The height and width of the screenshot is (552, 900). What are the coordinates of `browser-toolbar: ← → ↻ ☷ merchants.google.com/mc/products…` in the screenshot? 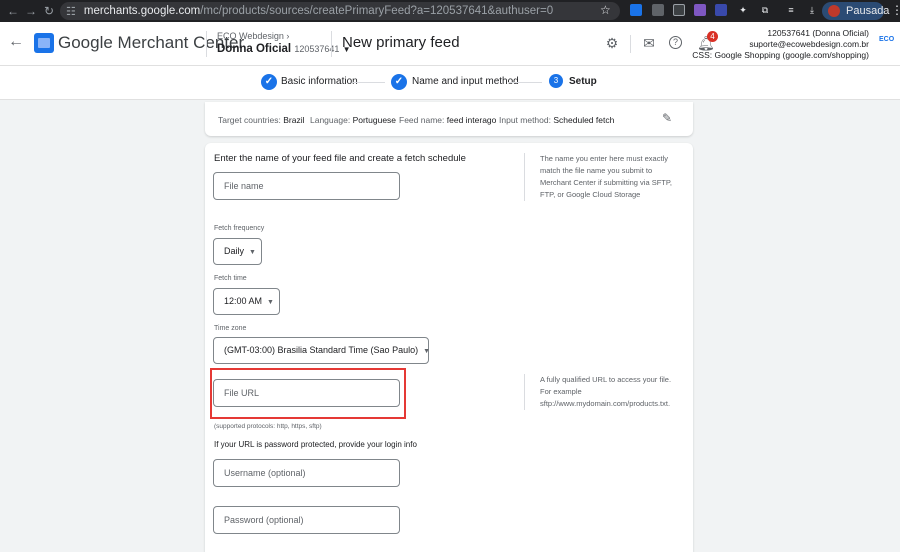 It's located at (450, 11).